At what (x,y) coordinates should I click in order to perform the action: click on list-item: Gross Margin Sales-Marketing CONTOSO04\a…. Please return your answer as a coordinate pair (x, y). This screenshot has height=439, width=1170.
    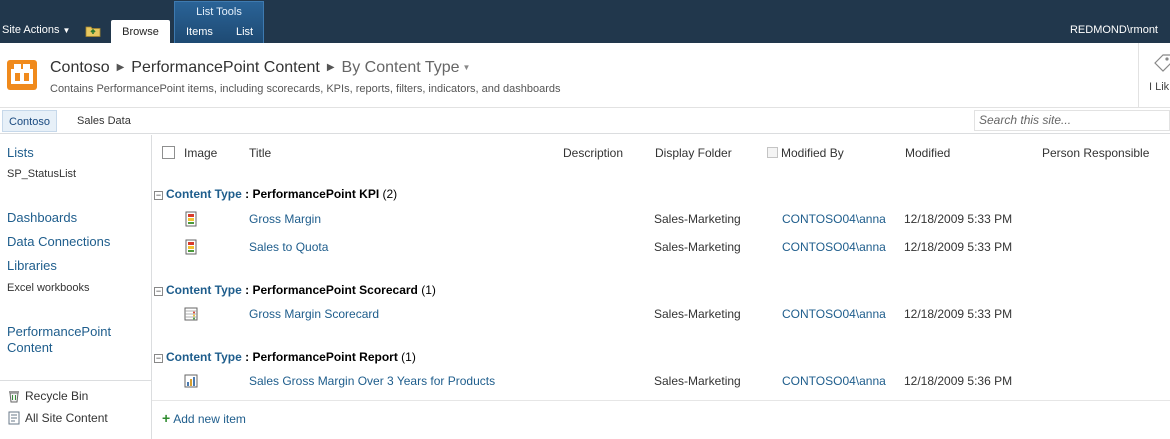
    Looking at the image, I should click on (661, 220).